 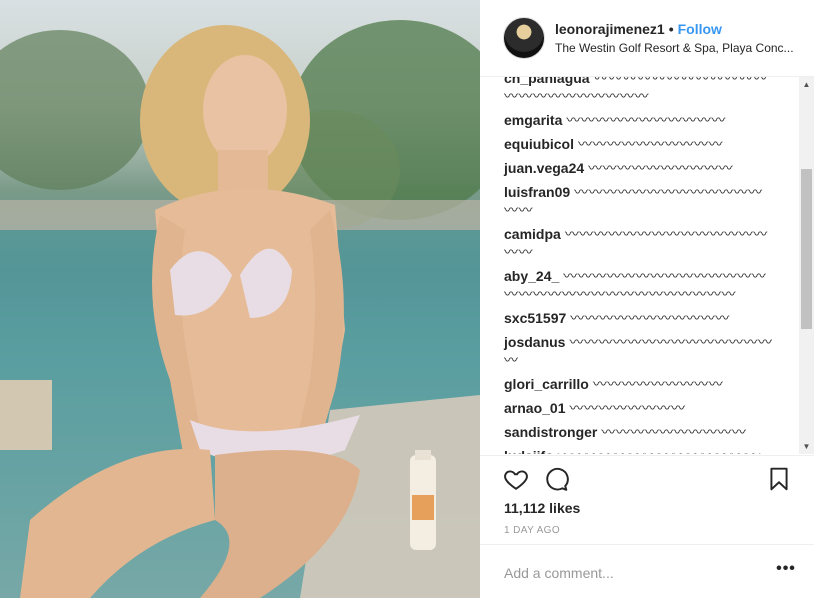 What do you see at coordinates (546, 384) in the screenshot?
I see `comment-username: glori_carrillo` at bounding box center [546, 384].